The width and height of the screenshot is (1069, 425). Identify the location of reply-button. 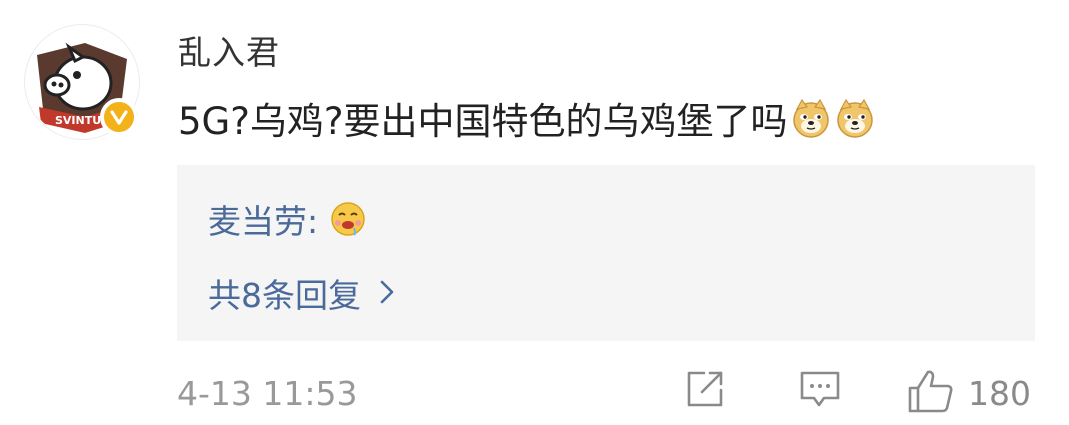
(820, 391).